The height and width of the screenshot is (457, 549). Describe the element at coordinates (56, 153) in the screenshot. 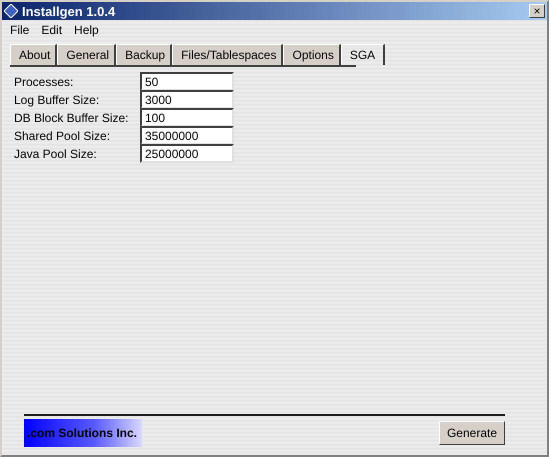

I see `field-label: Java Pool Size:` at that location.